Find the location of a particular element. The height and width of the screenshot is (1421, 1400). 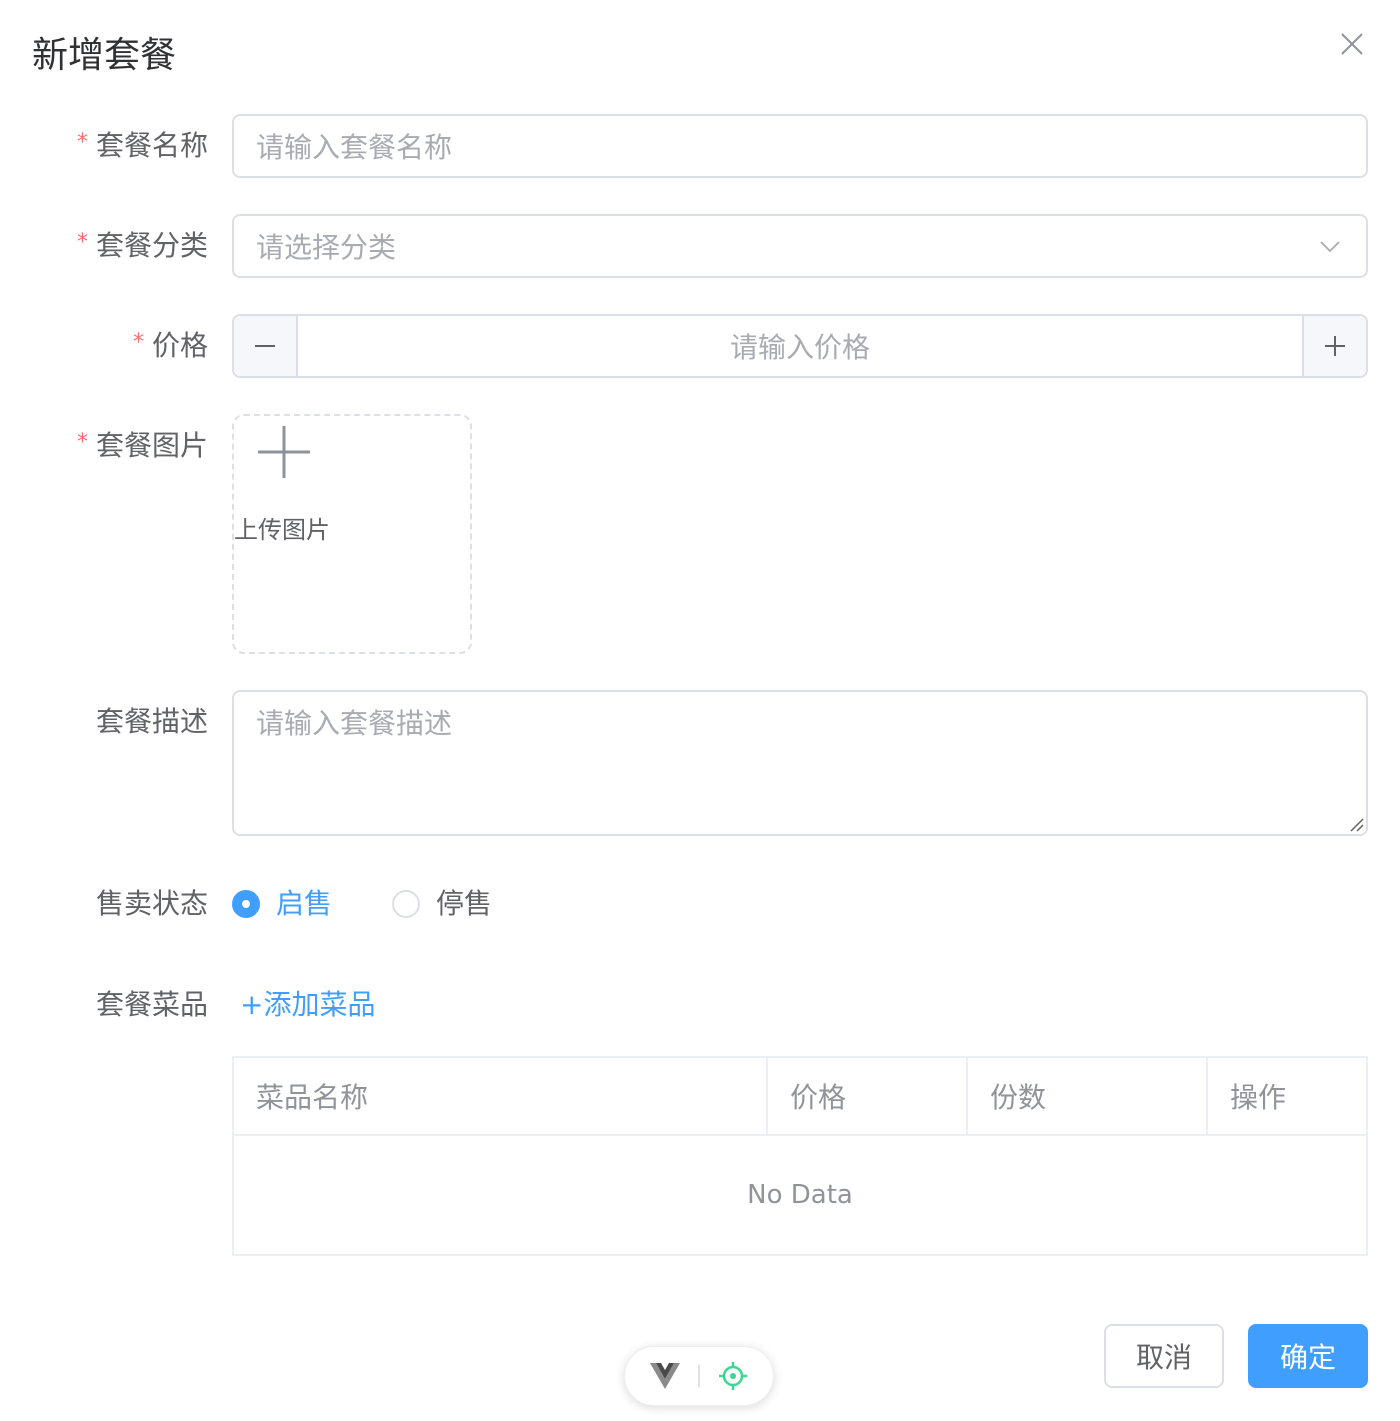

price-input: 请输入价格 is located at coordinates (800, 346).